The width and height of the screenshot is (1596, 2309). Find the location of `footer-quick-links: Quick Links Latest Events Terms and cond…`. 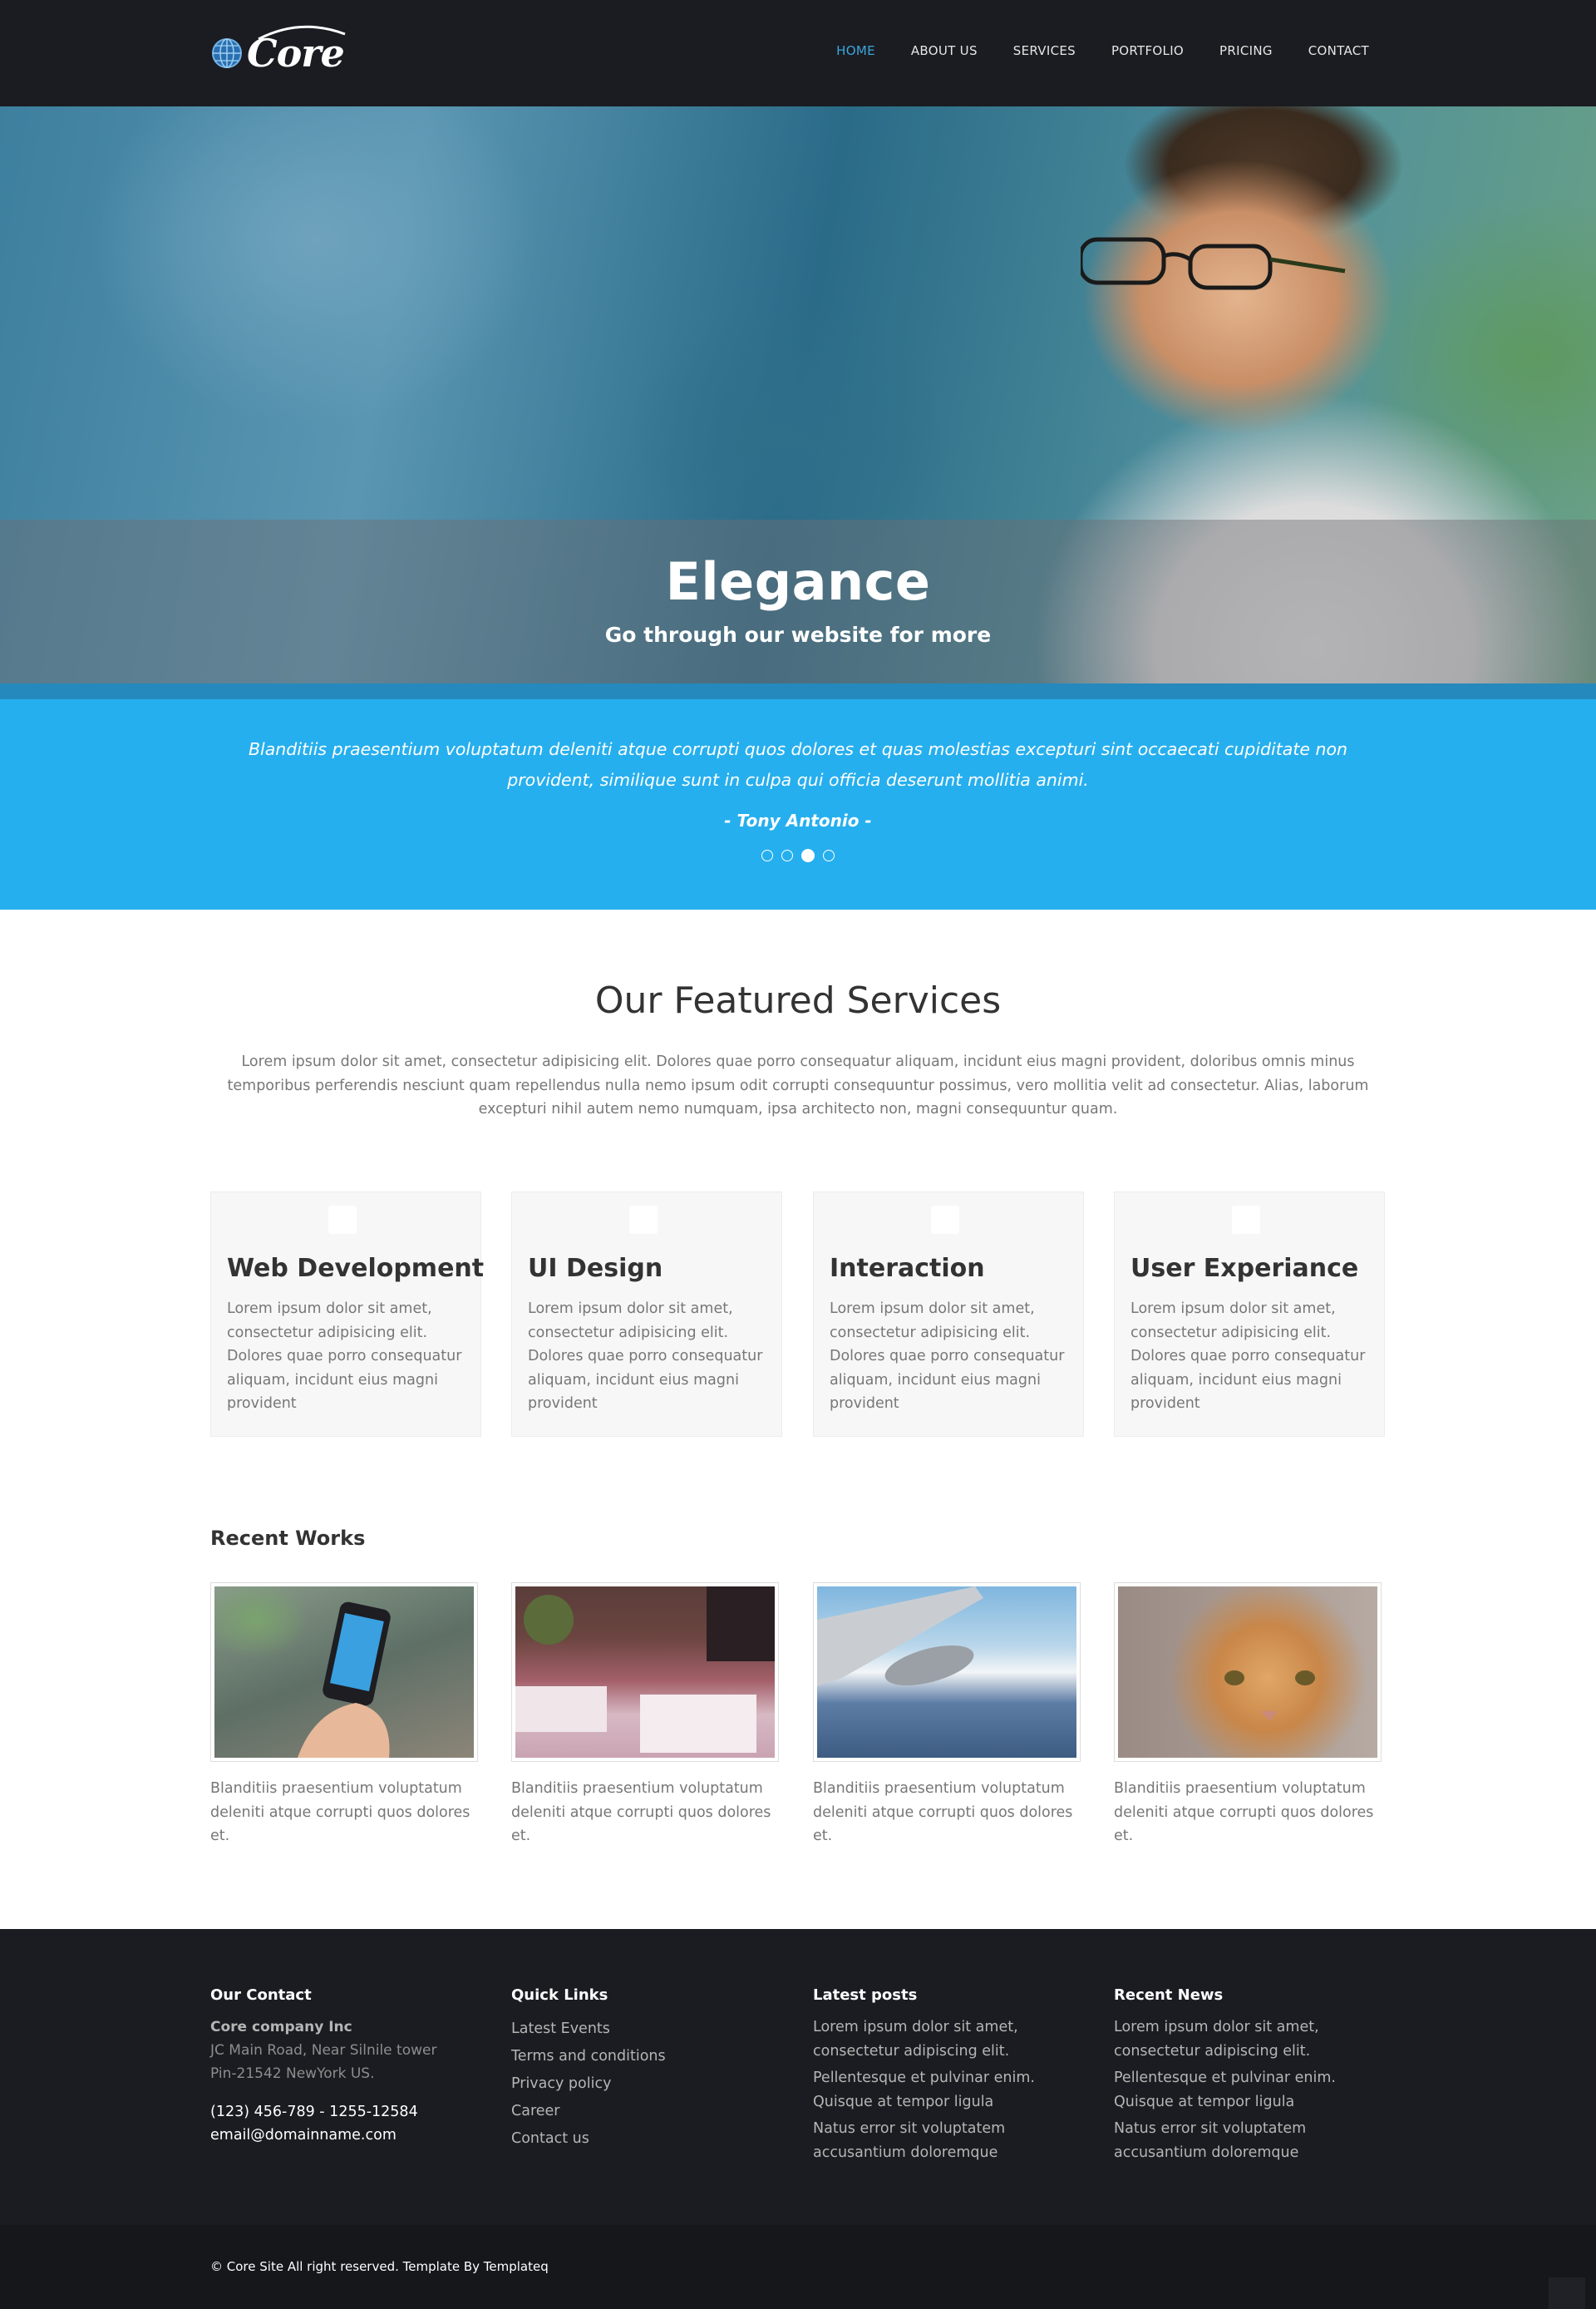

footer-quick-links: Quick Links Latest Events Terms and cond… is located at coordinates (648, 2069).